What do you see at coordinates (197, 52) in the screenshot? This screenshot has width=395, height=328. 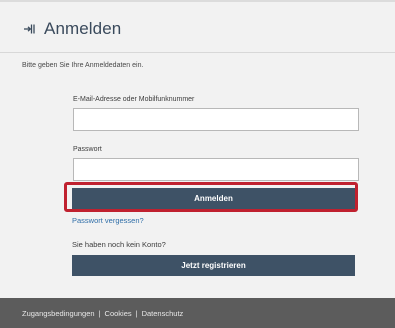 I see `header-divider` at bounding box center [197, 52].